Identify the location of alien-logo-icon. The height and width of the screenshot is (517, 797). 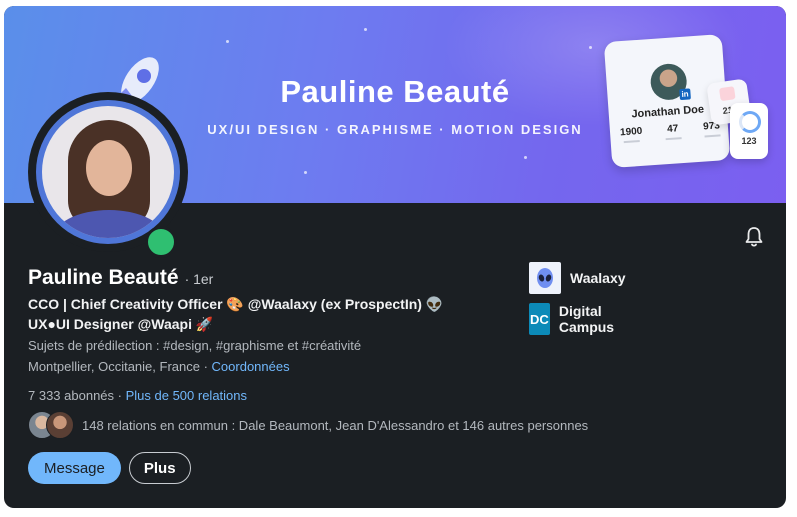
(545, 278).